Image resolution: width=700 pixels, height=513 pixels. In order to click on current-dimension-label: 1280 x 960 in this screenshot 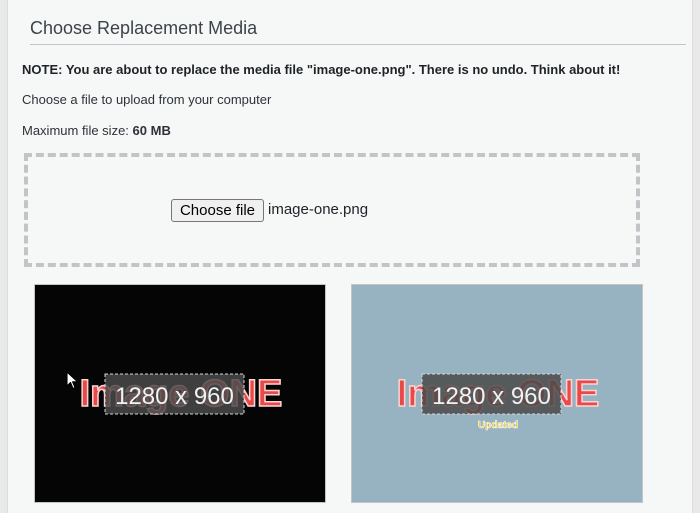, I will do `click(174, 396)`.